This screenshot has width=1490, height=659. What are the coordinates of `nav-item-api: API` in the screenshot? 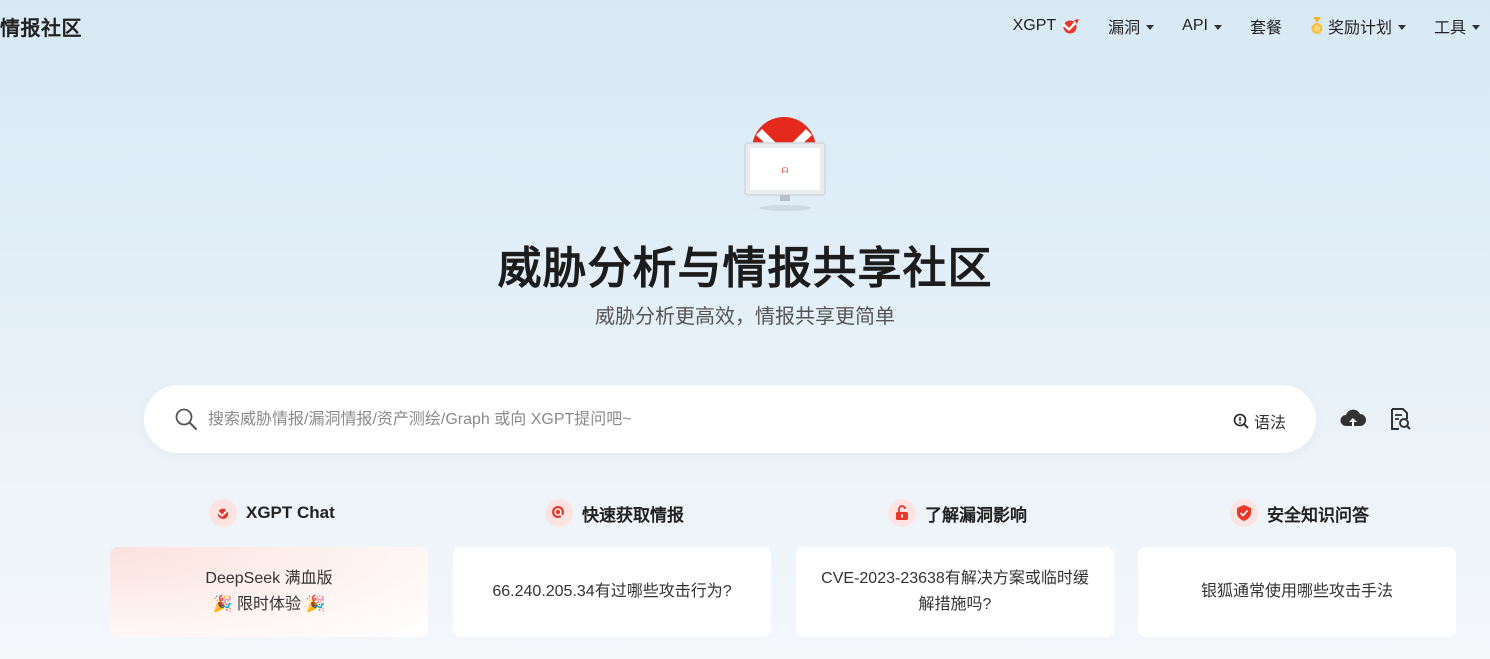 It's located at (1202, 26).